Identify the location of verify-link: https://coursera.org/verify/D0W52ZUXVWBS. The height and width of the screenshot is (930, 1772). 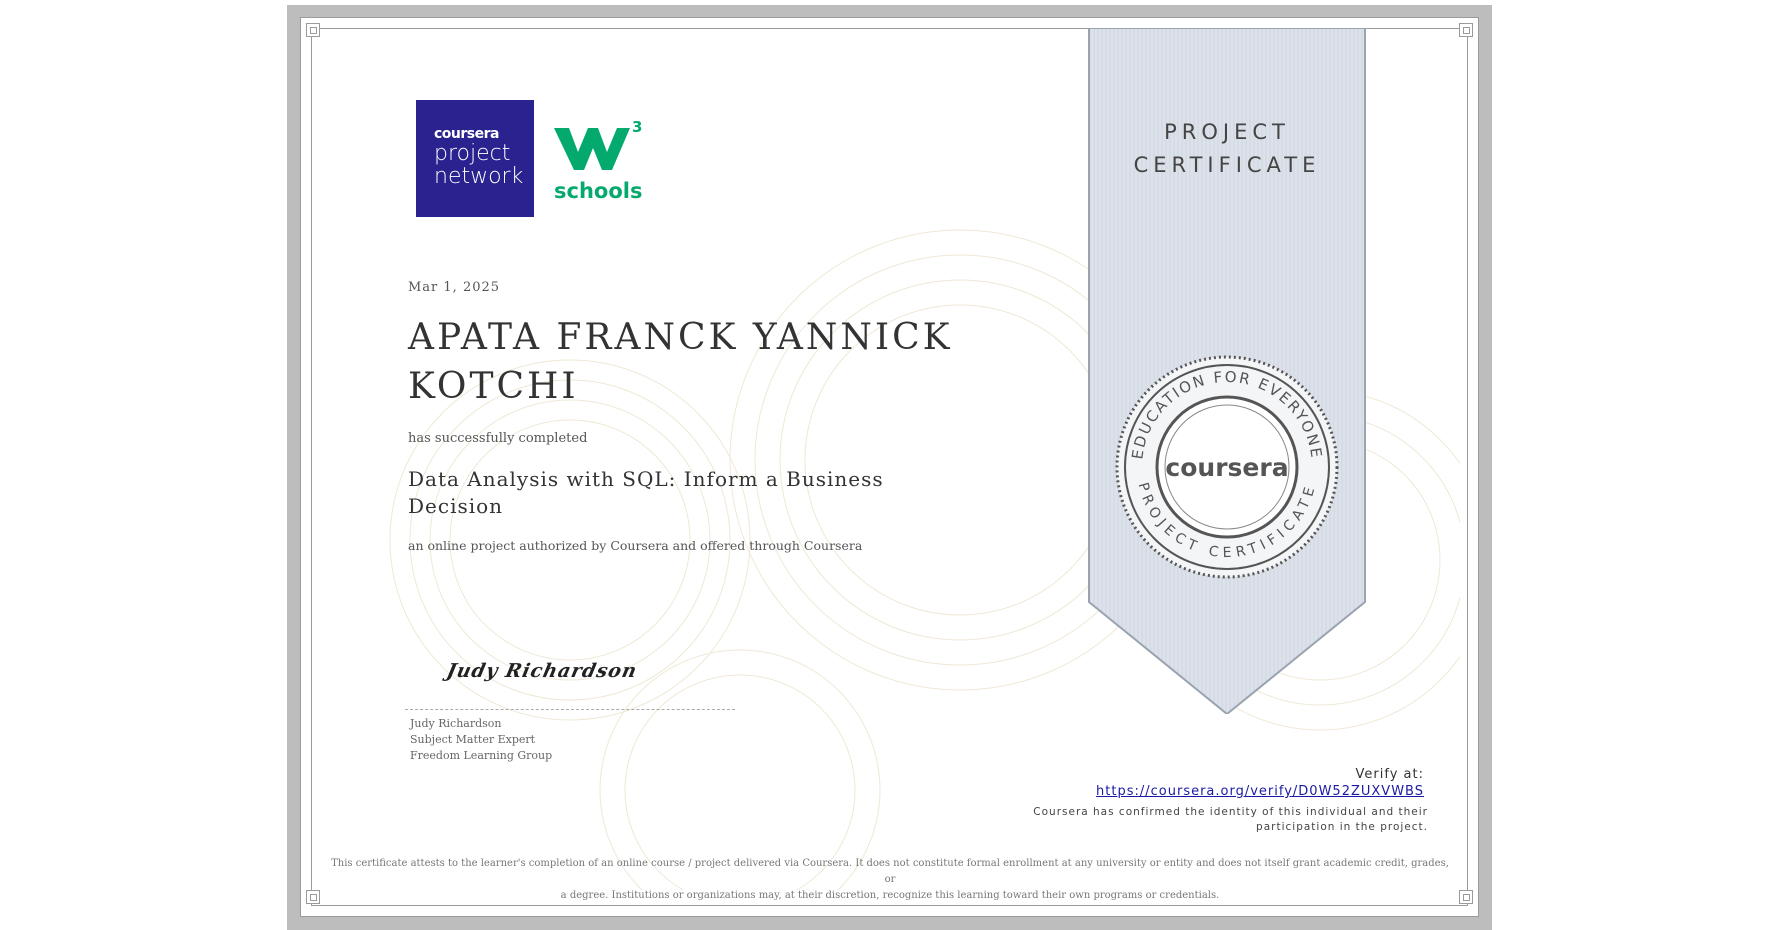
(1260, 792).